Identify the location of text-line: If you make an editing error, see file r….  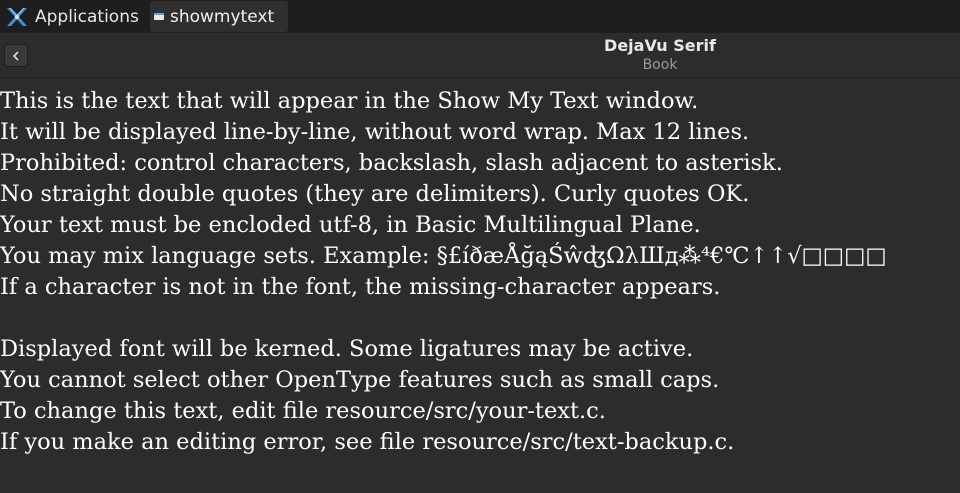
(367, 442).